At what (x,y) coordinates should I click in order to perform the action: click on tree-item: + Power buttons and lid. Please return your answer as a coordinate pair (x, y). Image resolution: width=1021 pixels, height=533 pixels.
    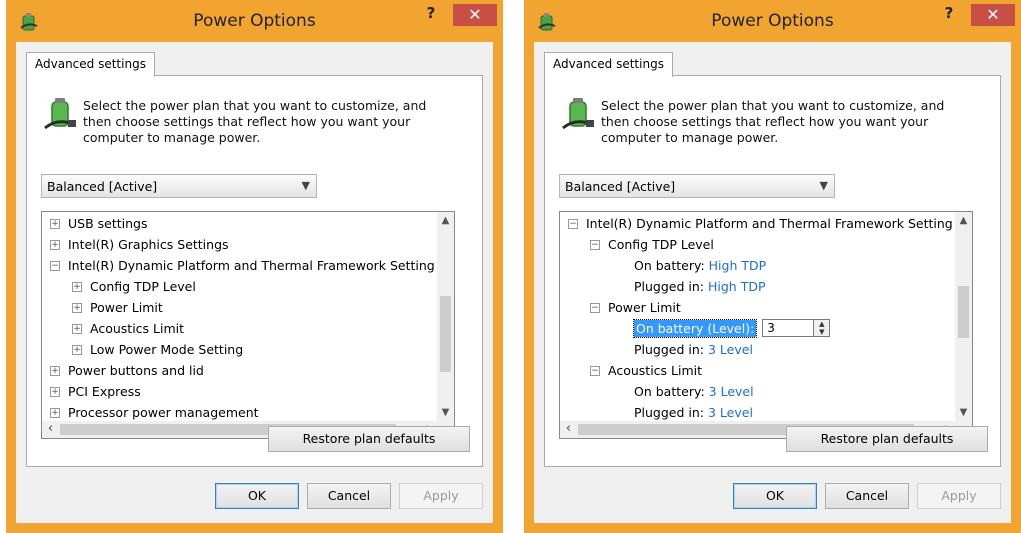
    Looking at the image, I should click on (127, 371).